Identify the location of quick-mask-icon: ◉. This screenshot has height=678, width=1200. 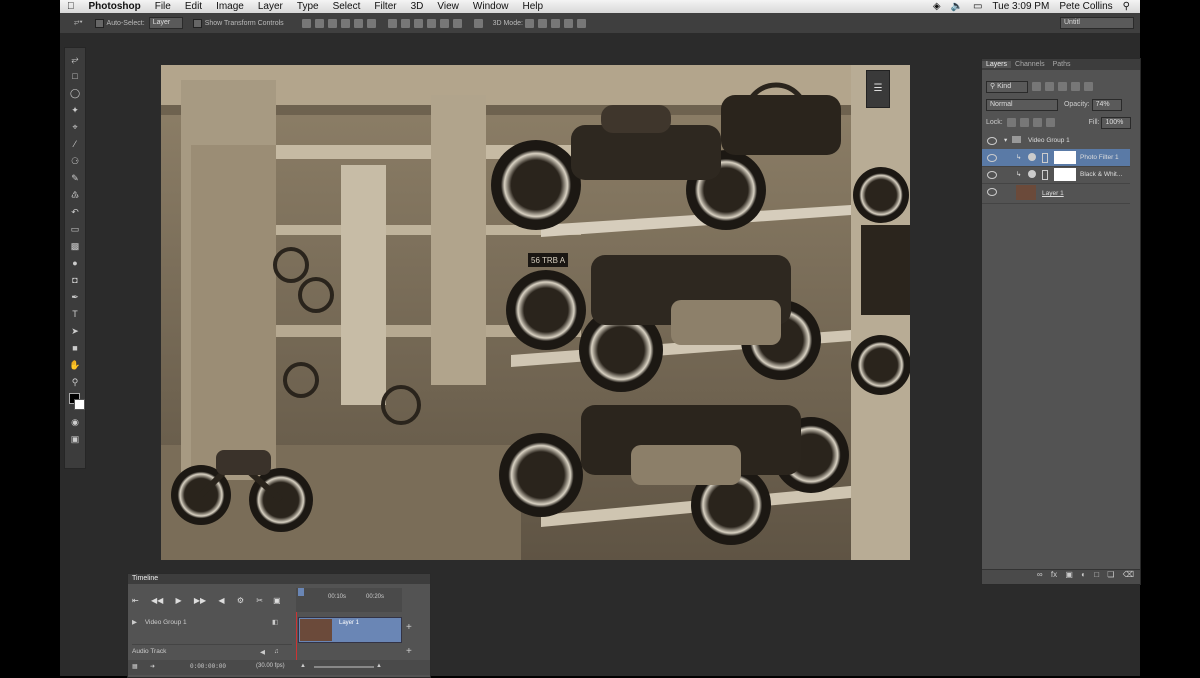
(75, 422).